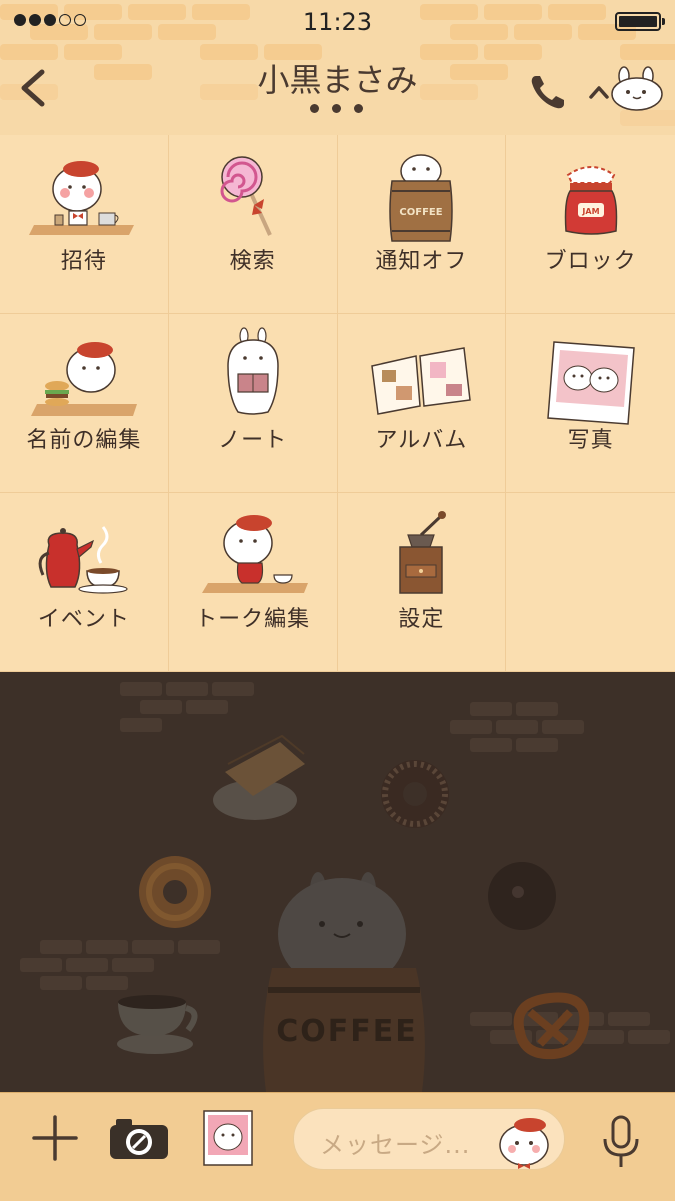  What do you see at coordinates (253, 619) in the screenshot?
I see `menu-item-label: トーク編集` at bounding box center [253, 619].